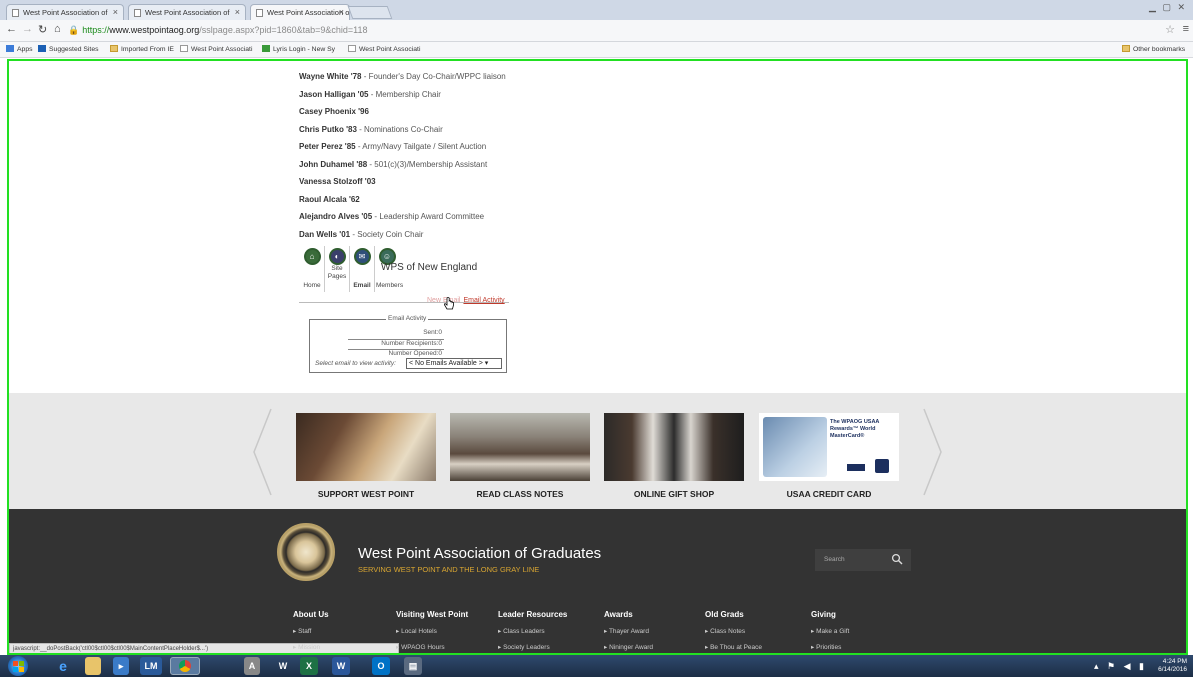 This screenshot has height=677, width=1193. What do you see at coordinates (68, 49) in the screenshot?
I see `bookmark-suggested-sites: Suggested Sites` at bounding box center [68, 49].